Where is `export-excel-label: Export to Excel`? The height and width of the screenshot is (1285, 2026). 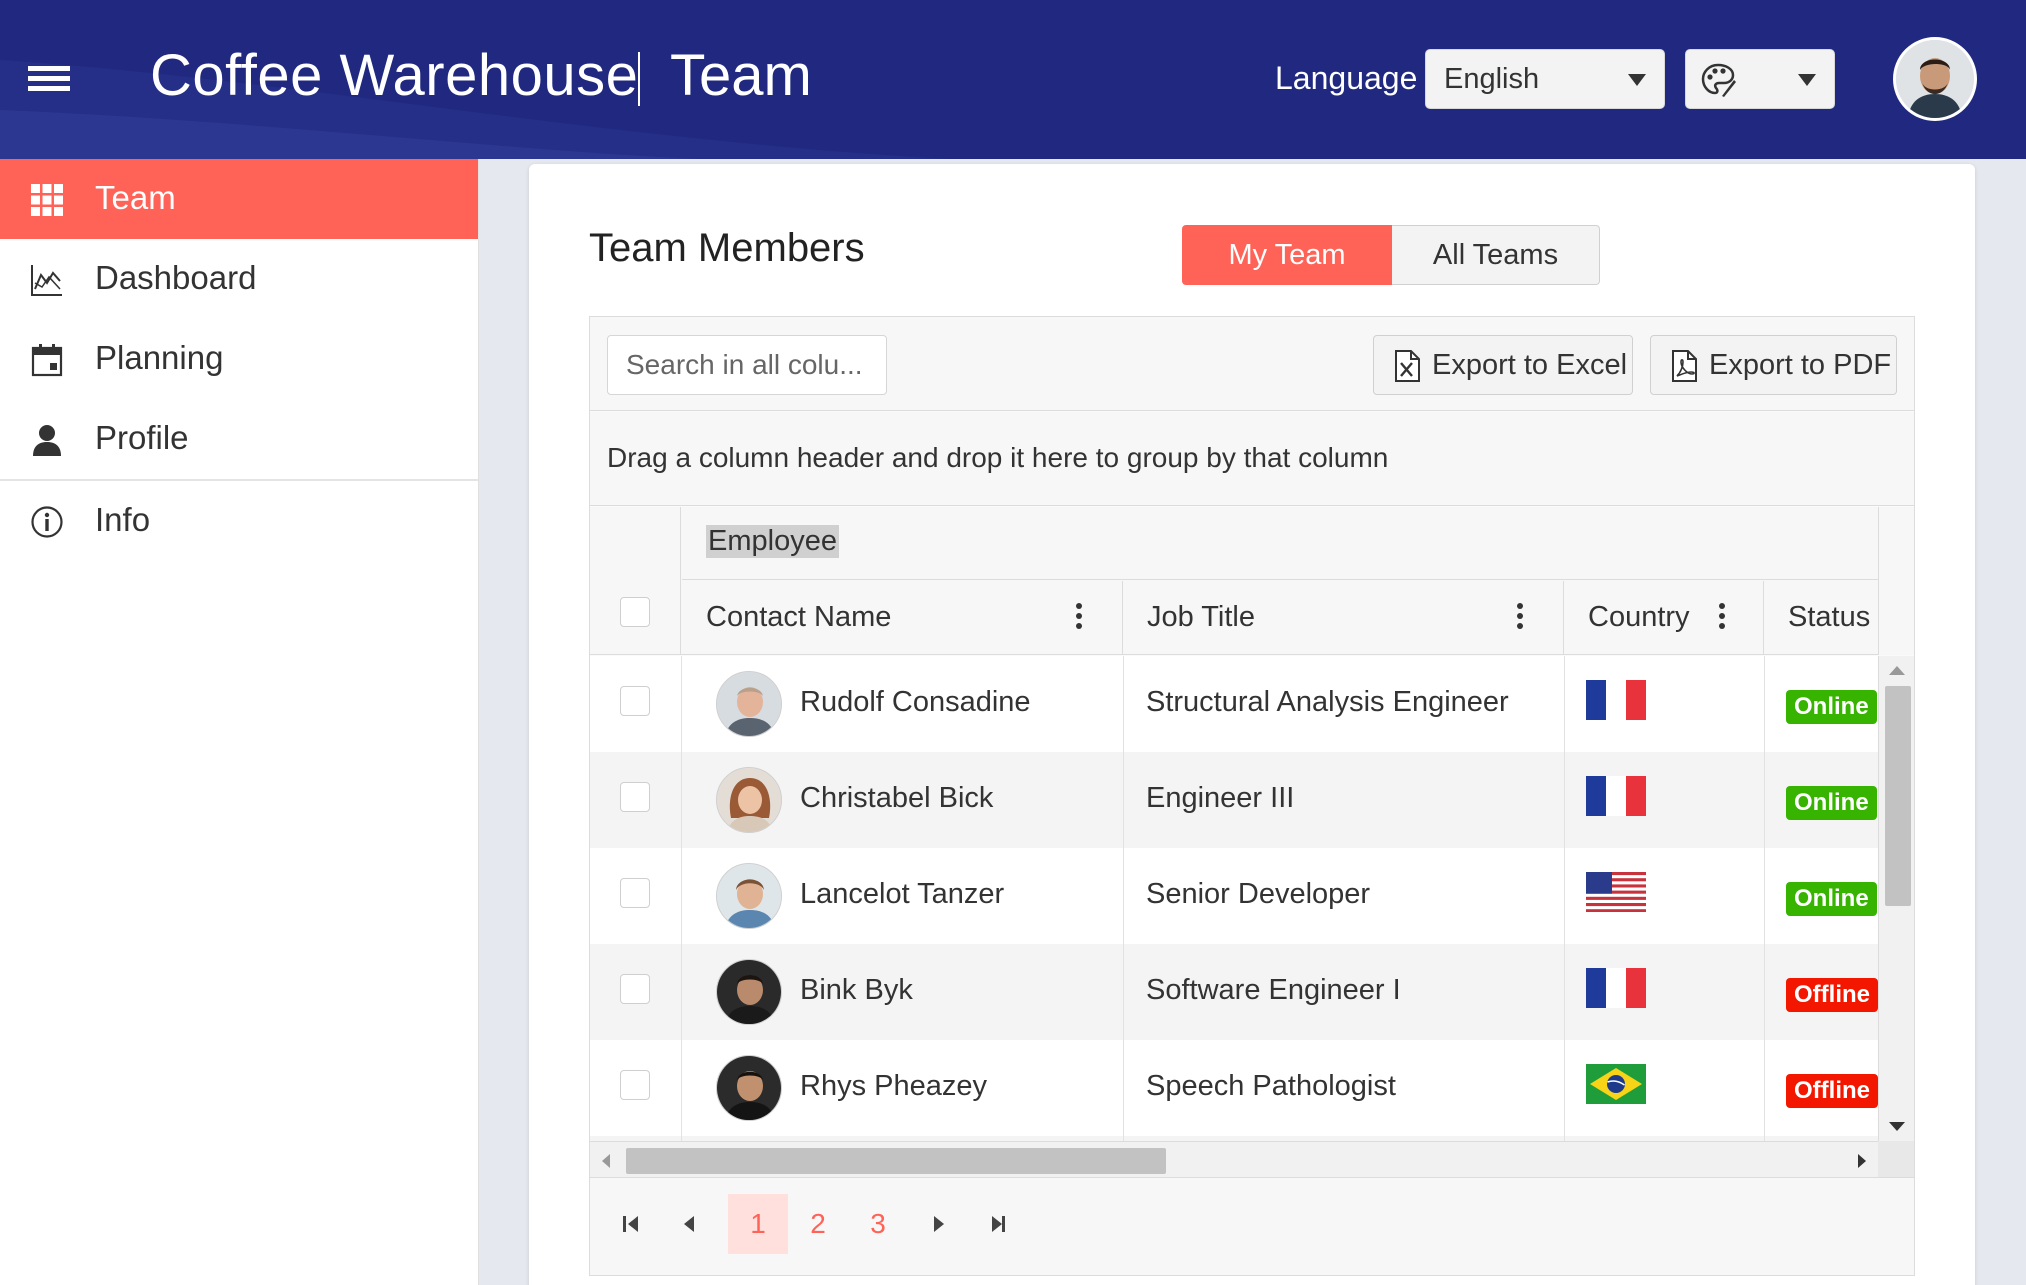 export-excel-label: Export to Excel is located at coordinates (1530, 365).